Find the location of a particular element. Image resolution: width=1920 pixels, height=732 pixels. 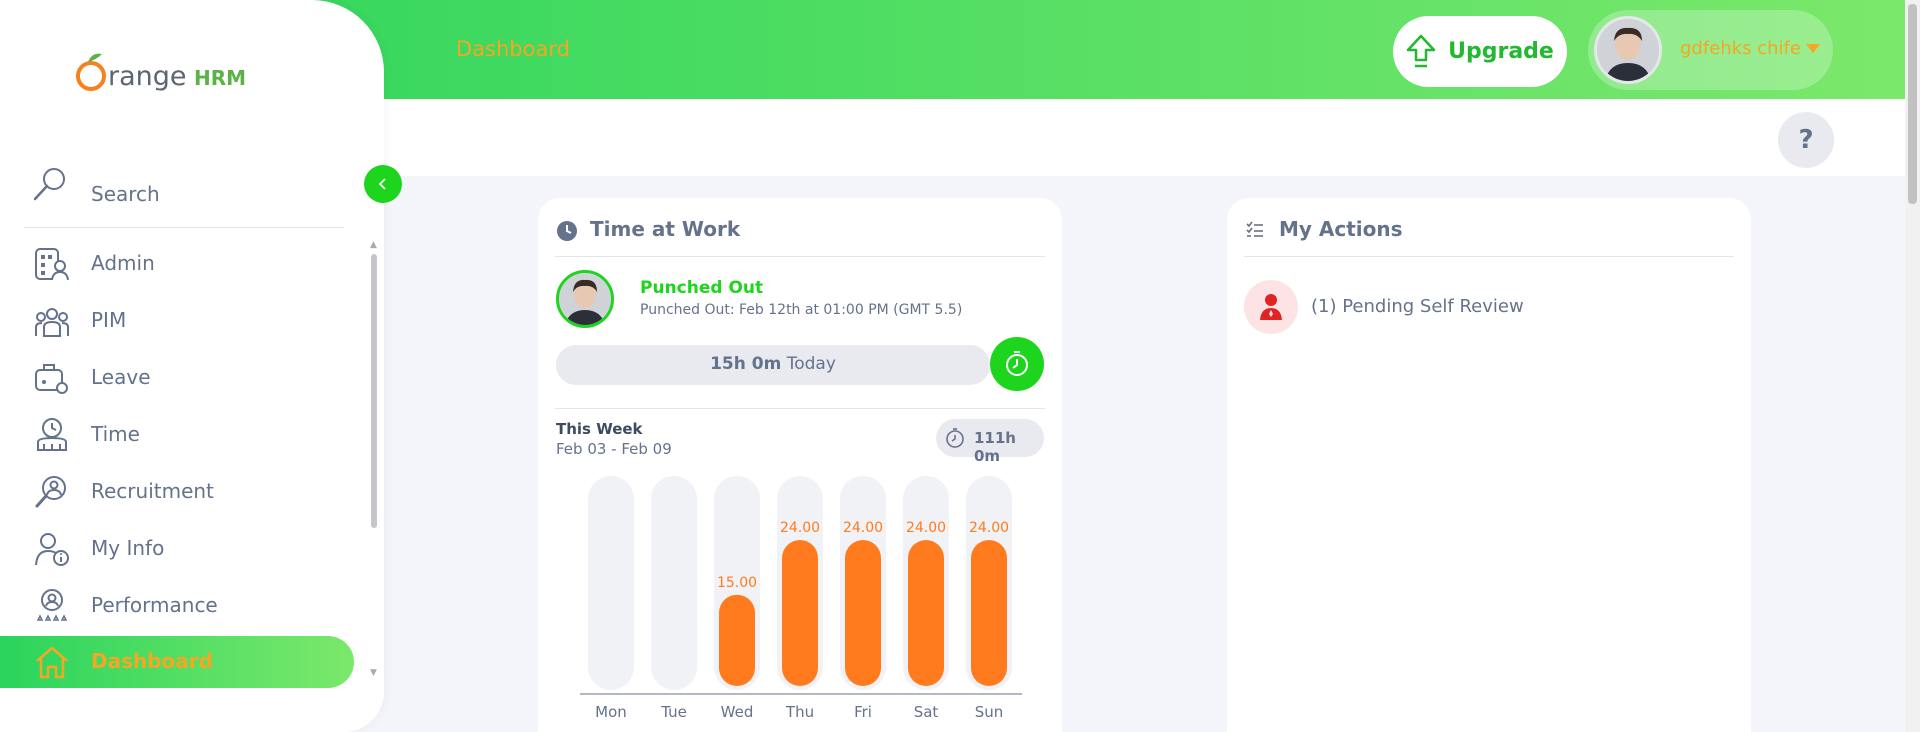

search-icon is located at coordinates (49, 184).